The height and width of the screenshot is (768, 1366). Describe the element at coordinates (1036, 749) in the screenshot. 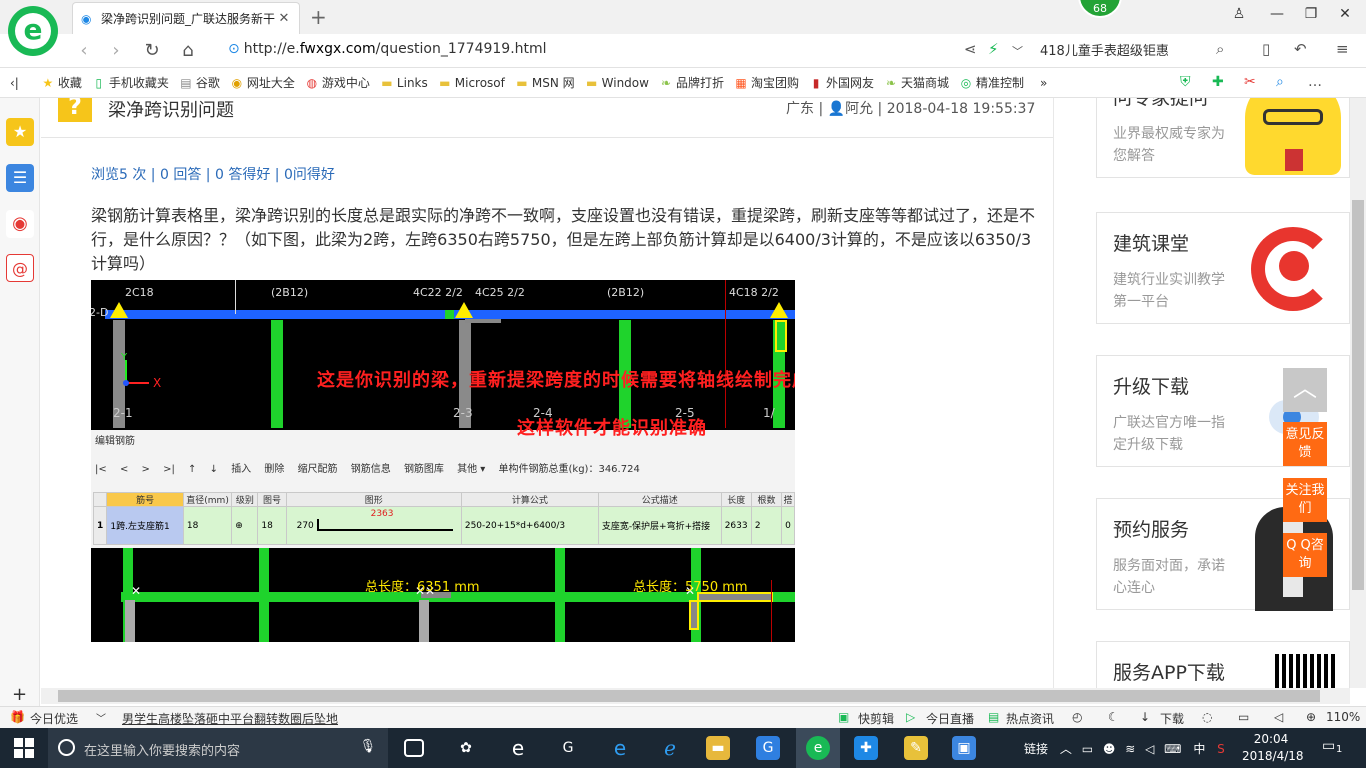

I see `tray-link: 链接` at that location.